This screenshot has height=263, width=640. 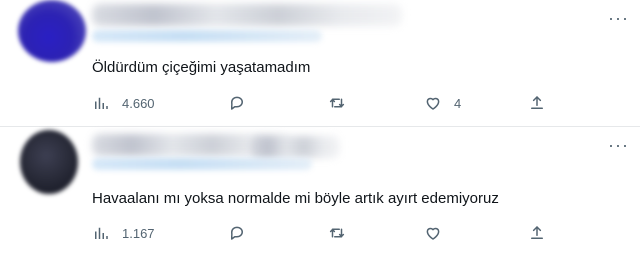 I want to click on like-button: 4, so click(x=442, y=103).